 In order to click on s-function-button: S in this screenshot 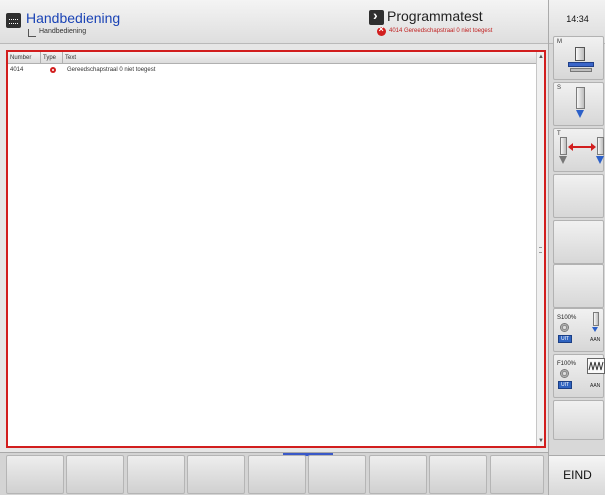, I will do `click(578, 104)`.